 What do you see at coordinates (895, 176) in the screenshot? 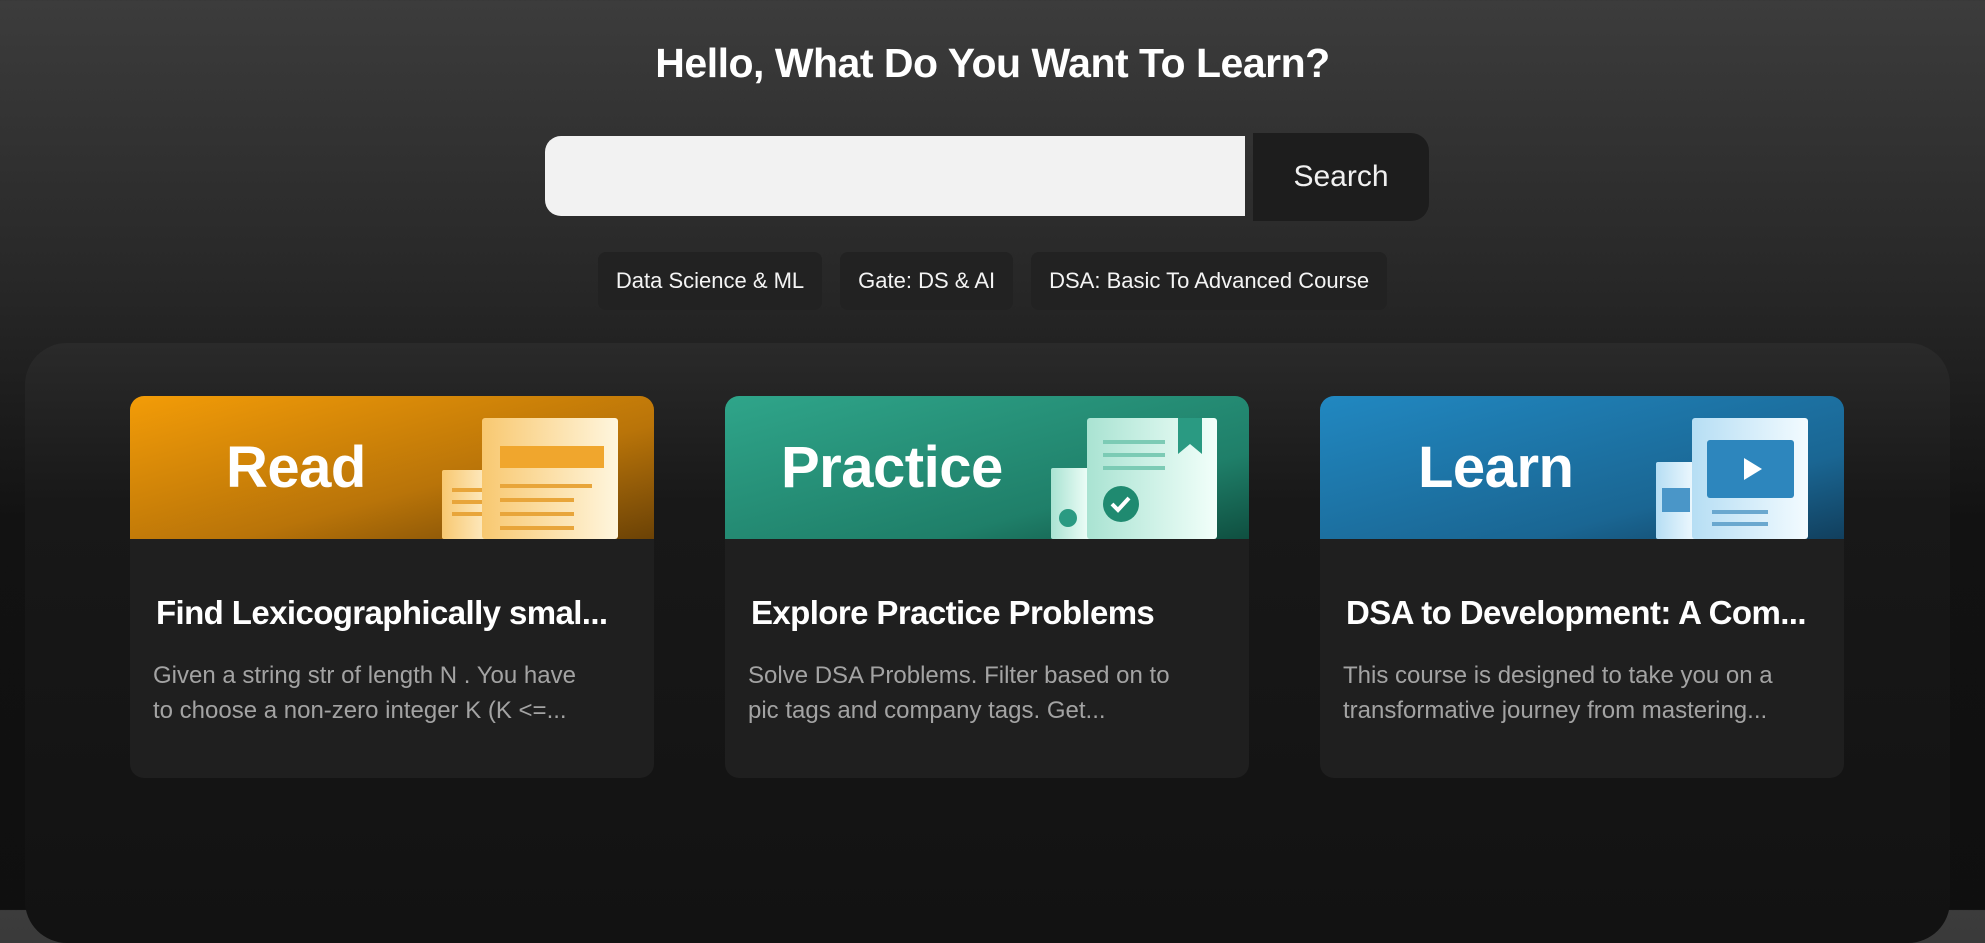
I see `search-input` at bounding box center [895, 176].